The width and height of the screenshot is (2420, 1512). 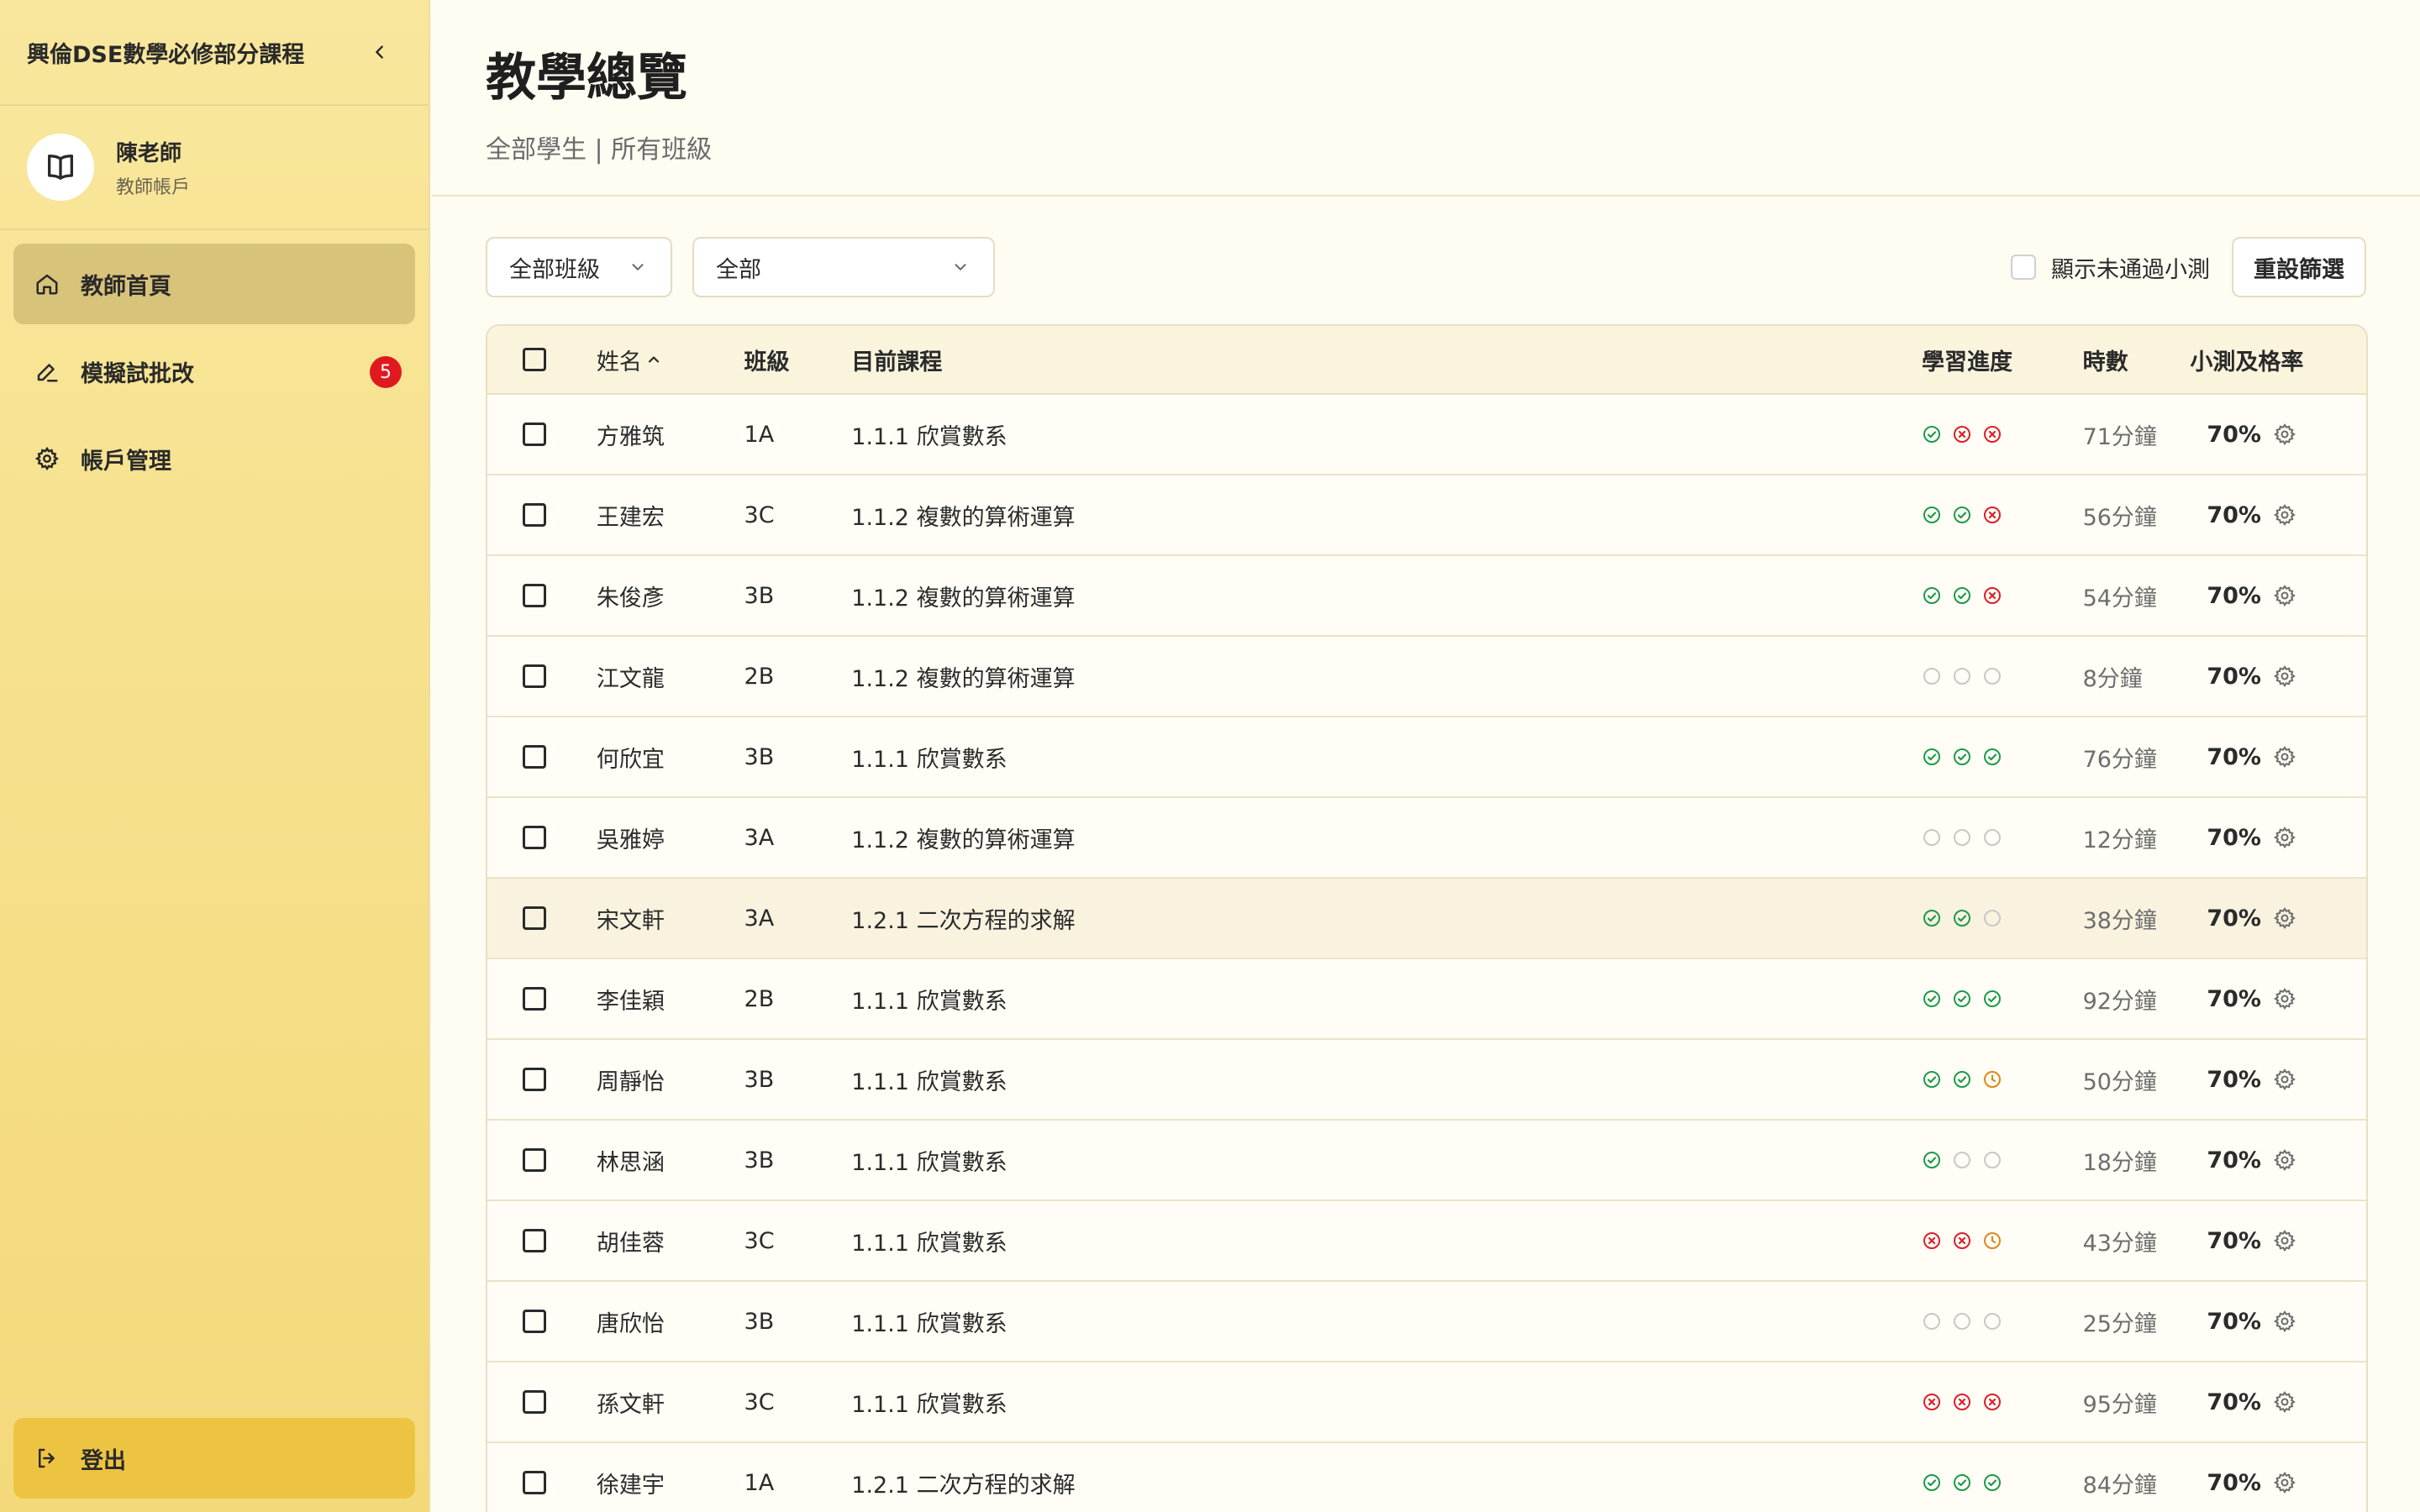 I want to click on show-failed-toggle: 顯示未通過小測, so click(x=2110, y=267).